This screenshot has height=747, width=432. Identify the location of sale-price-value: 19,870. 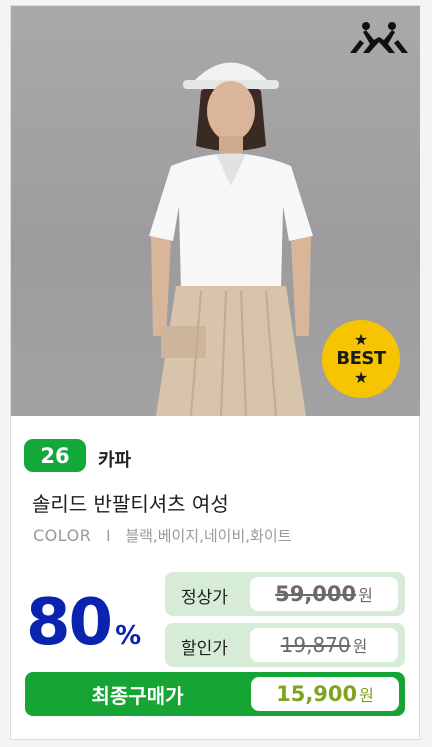
(315, 645).